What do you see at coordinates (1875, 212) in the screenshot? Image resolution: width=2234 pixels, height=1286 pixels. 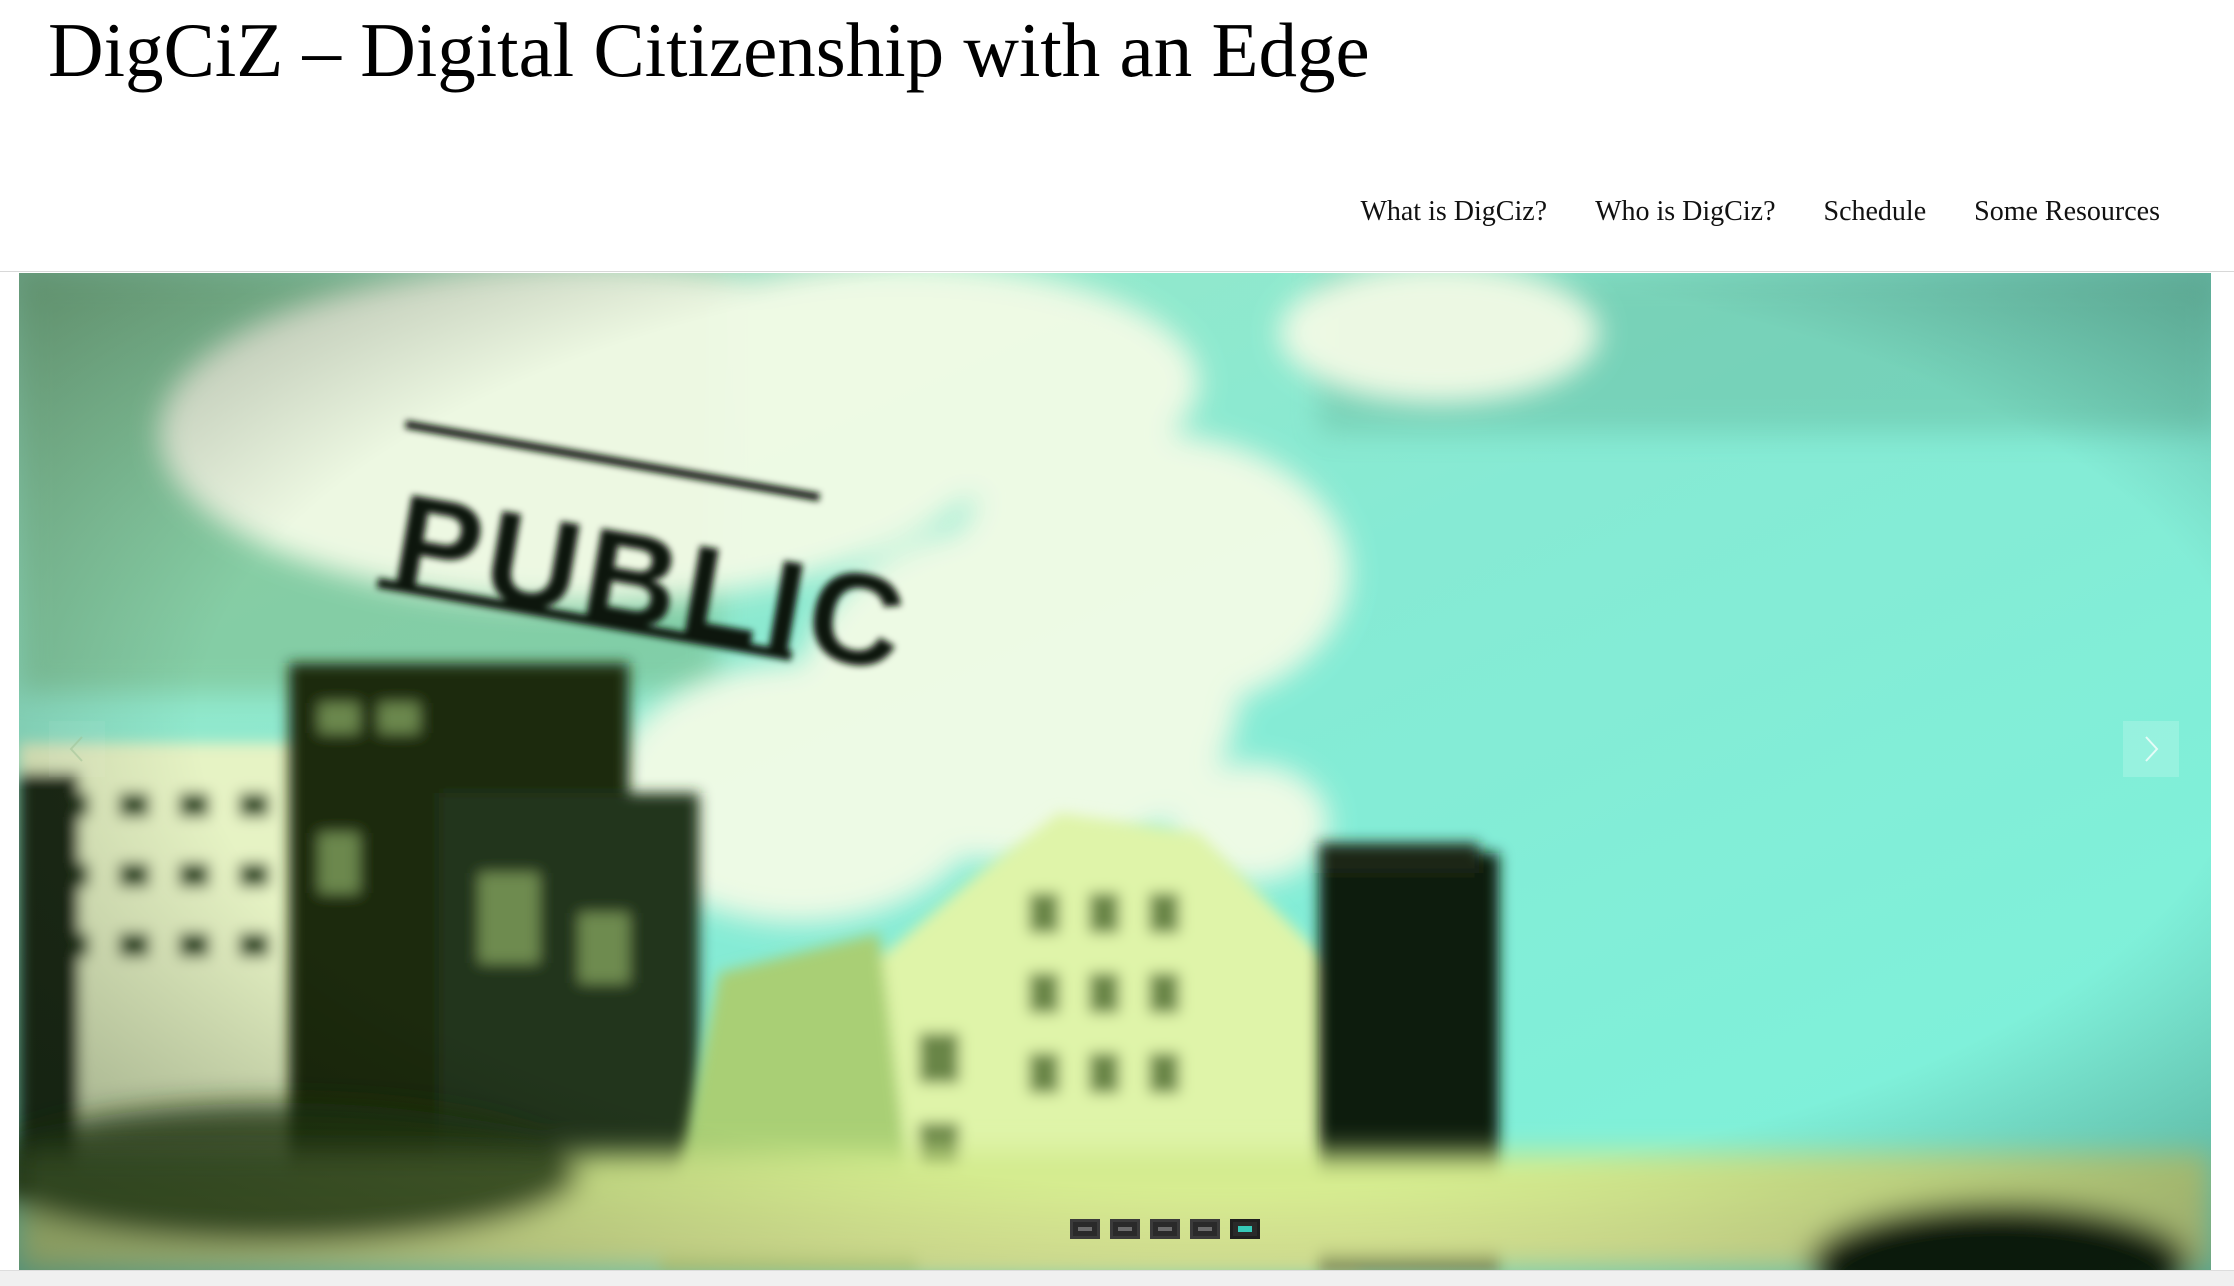 I see `nav-item-schedule: Schedule` at bounding box center [1875, 212].